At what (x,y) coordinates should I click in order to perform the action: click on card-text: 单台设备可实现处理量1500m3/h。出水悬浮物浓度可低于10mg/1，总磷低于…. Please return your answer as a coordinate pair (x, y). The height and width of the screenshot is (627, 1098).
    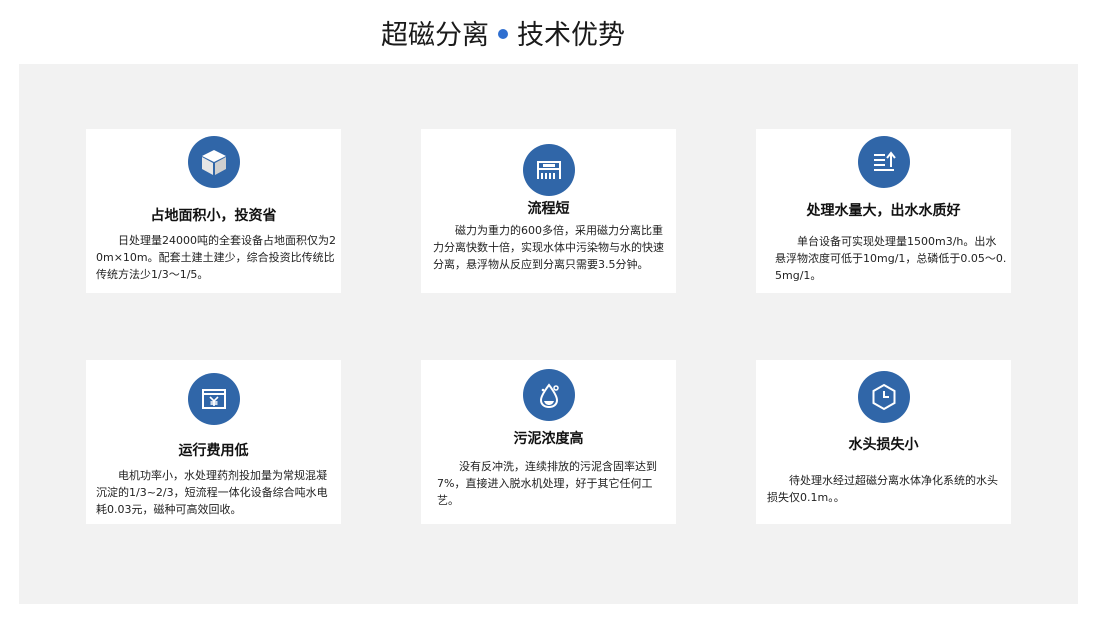
    Looking at the image, I should click on (891, 258).